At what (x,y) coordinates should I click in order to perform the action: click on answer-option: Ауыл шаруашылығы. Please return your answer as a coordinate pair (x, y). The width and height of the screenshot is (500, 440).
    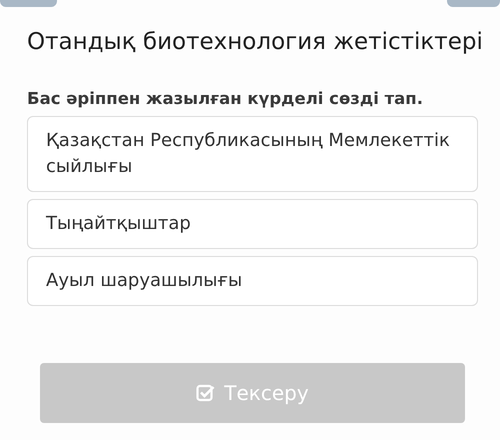
    Looking at the image, I should click on (252, 281).